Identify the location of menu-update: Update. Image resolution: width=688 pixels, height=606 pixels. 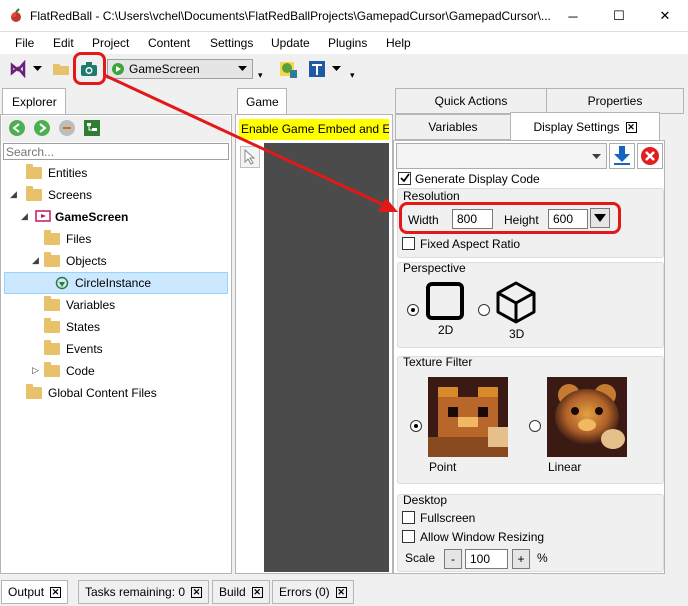
(290, 43).